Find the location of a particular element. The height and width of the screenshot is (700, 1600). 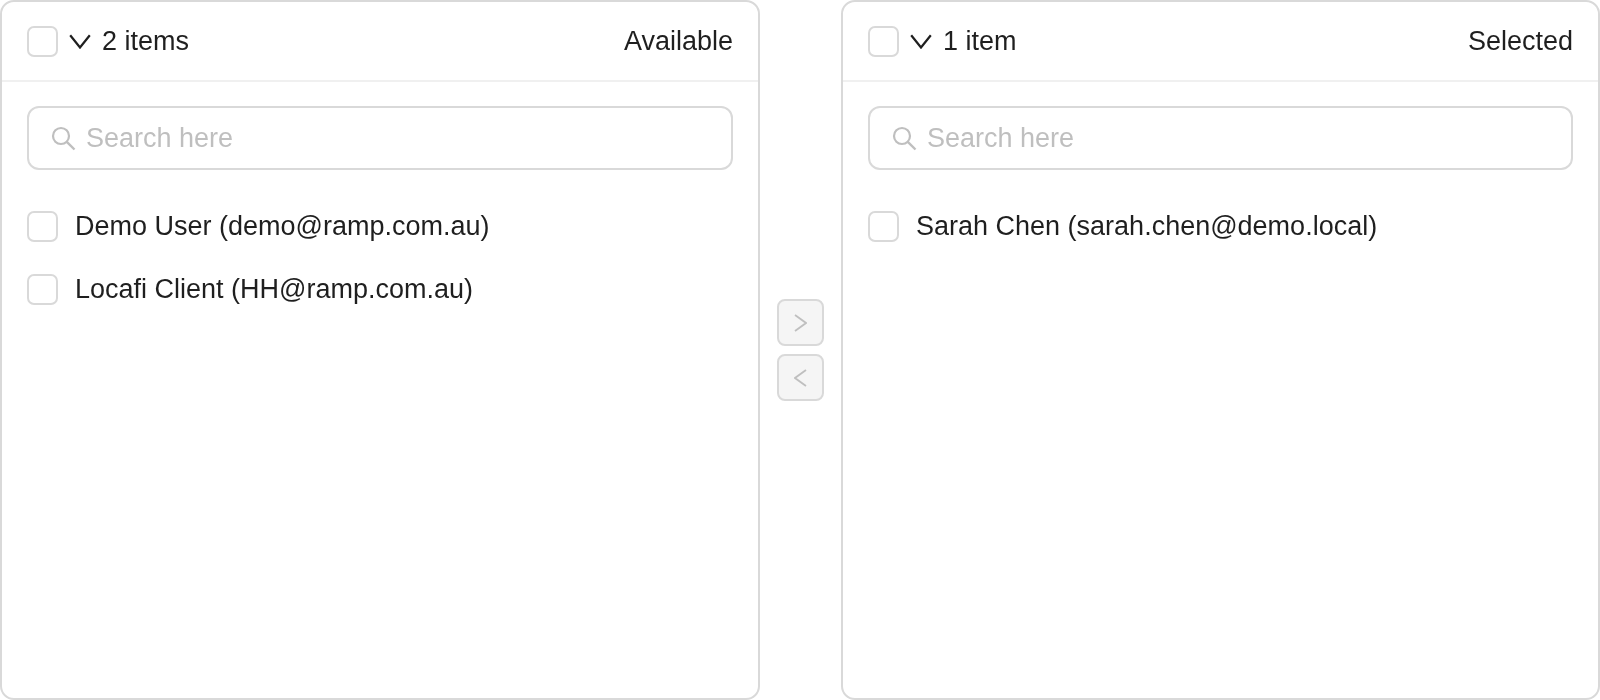

list-item-label: Locafi Client (HH@ramp.com.au) is located at coordinates (274, 289).